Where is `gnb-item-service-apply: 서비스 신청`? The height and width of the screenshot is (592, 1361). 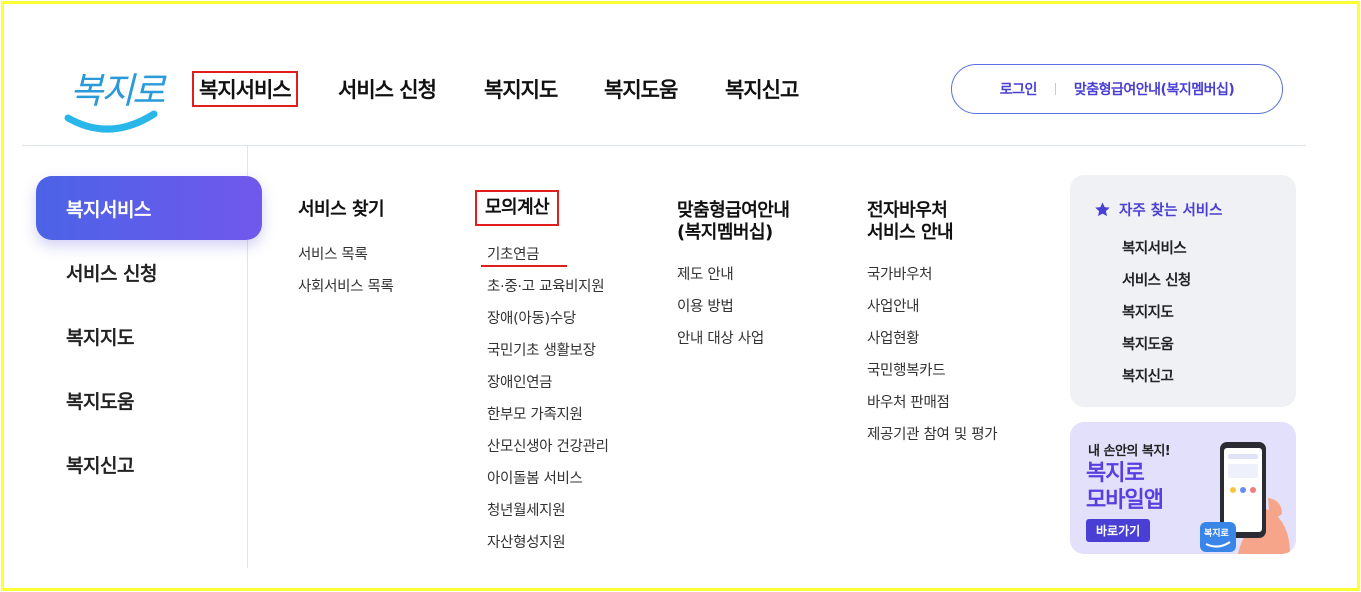
gnb-item-service-apply: 서비스 신청 is located at coordinates (387, 89).